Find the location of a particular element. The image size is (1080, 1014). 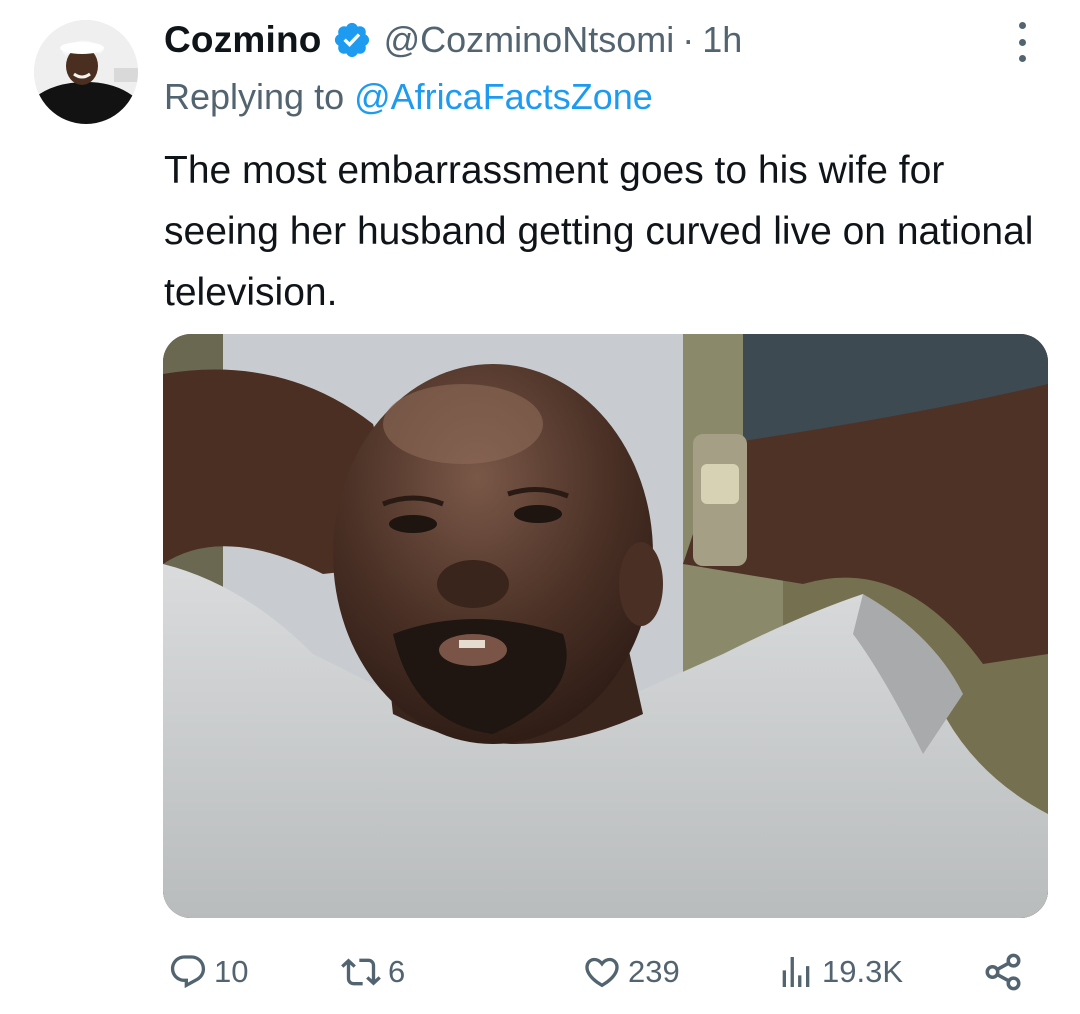

tweet-actions: 10 6 239 19.3K is located at coordinates (599, 972).